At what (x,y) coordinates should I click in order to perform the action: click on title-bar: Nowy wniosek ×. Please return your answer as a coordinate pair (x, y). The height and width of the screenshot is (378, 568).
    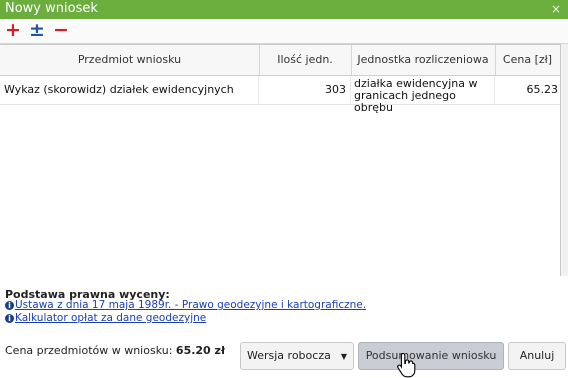
    Looking at the image, I should click on (284, 9).